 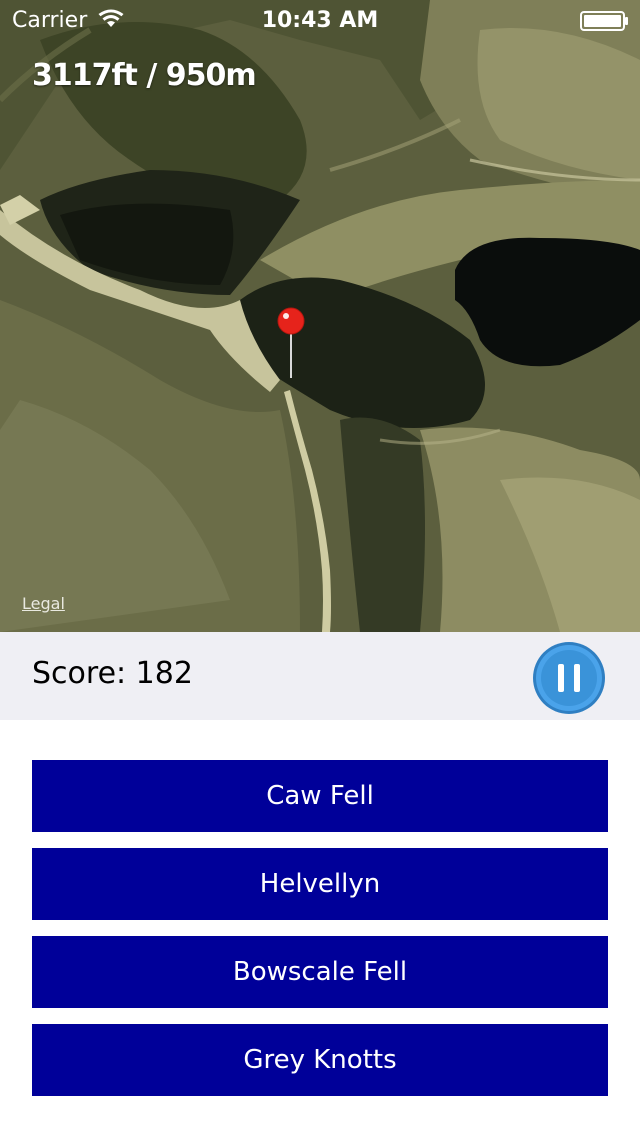 I want to click on altitude-label: 3117ft / 950m, so click(x=144, y=75).